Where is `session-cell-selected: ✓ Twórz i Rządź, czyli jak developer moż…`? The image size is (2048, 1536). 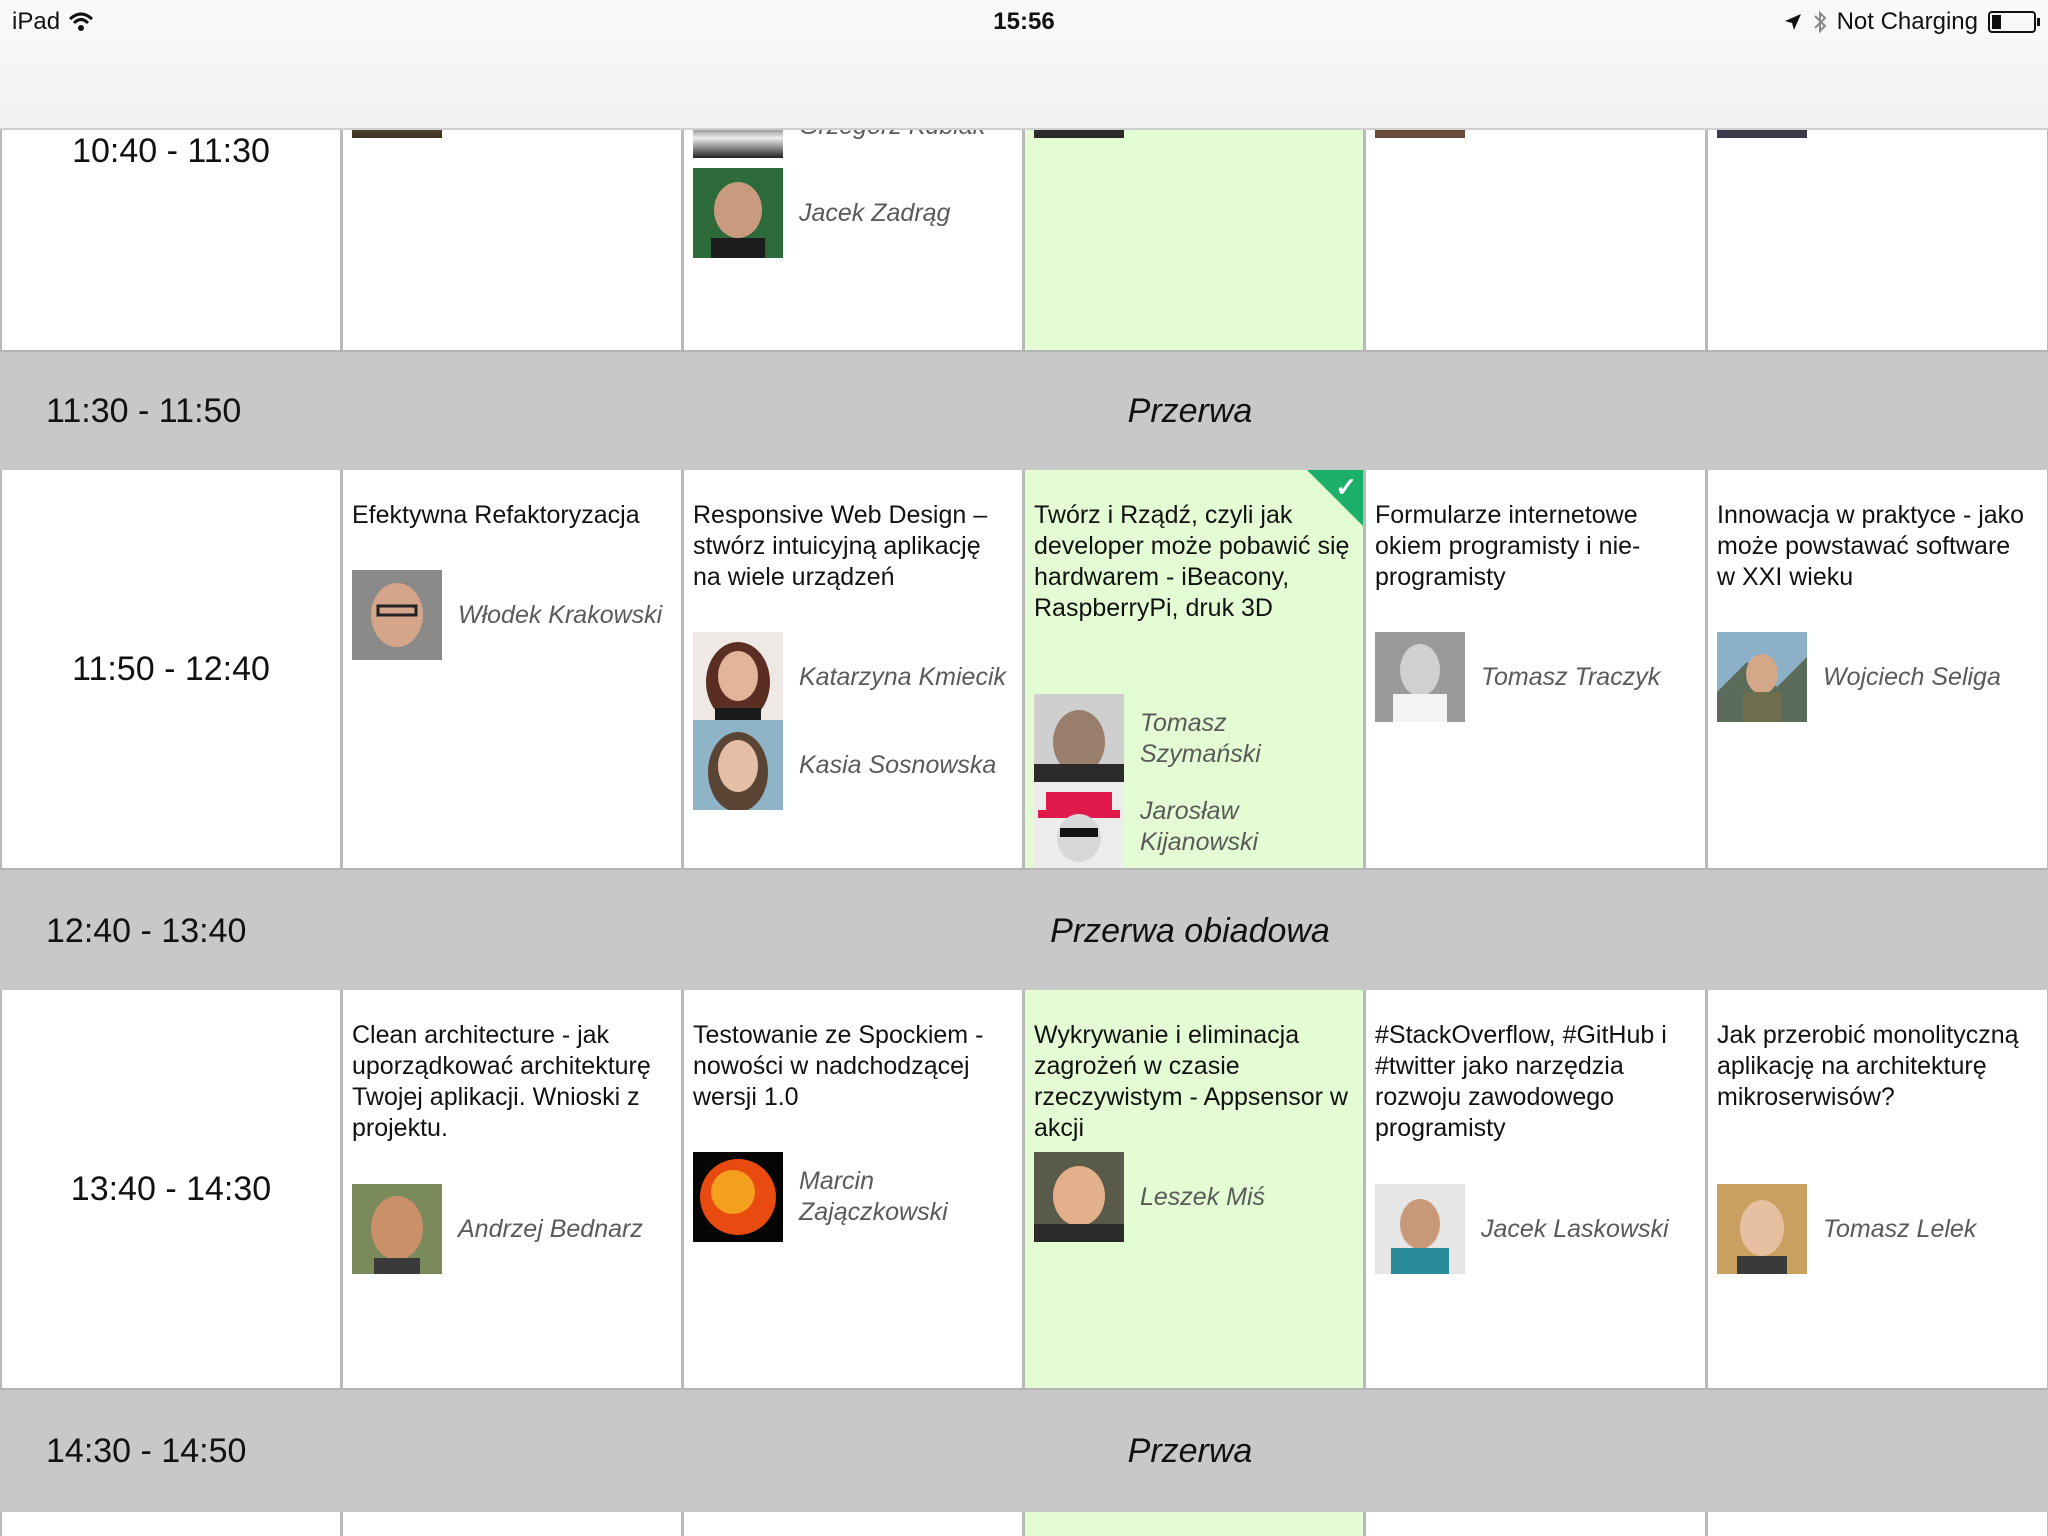 session-cell-selected: ✓ Twórz i Rządź, czyli jak developer moż… is located at coordinates (1193, 671).